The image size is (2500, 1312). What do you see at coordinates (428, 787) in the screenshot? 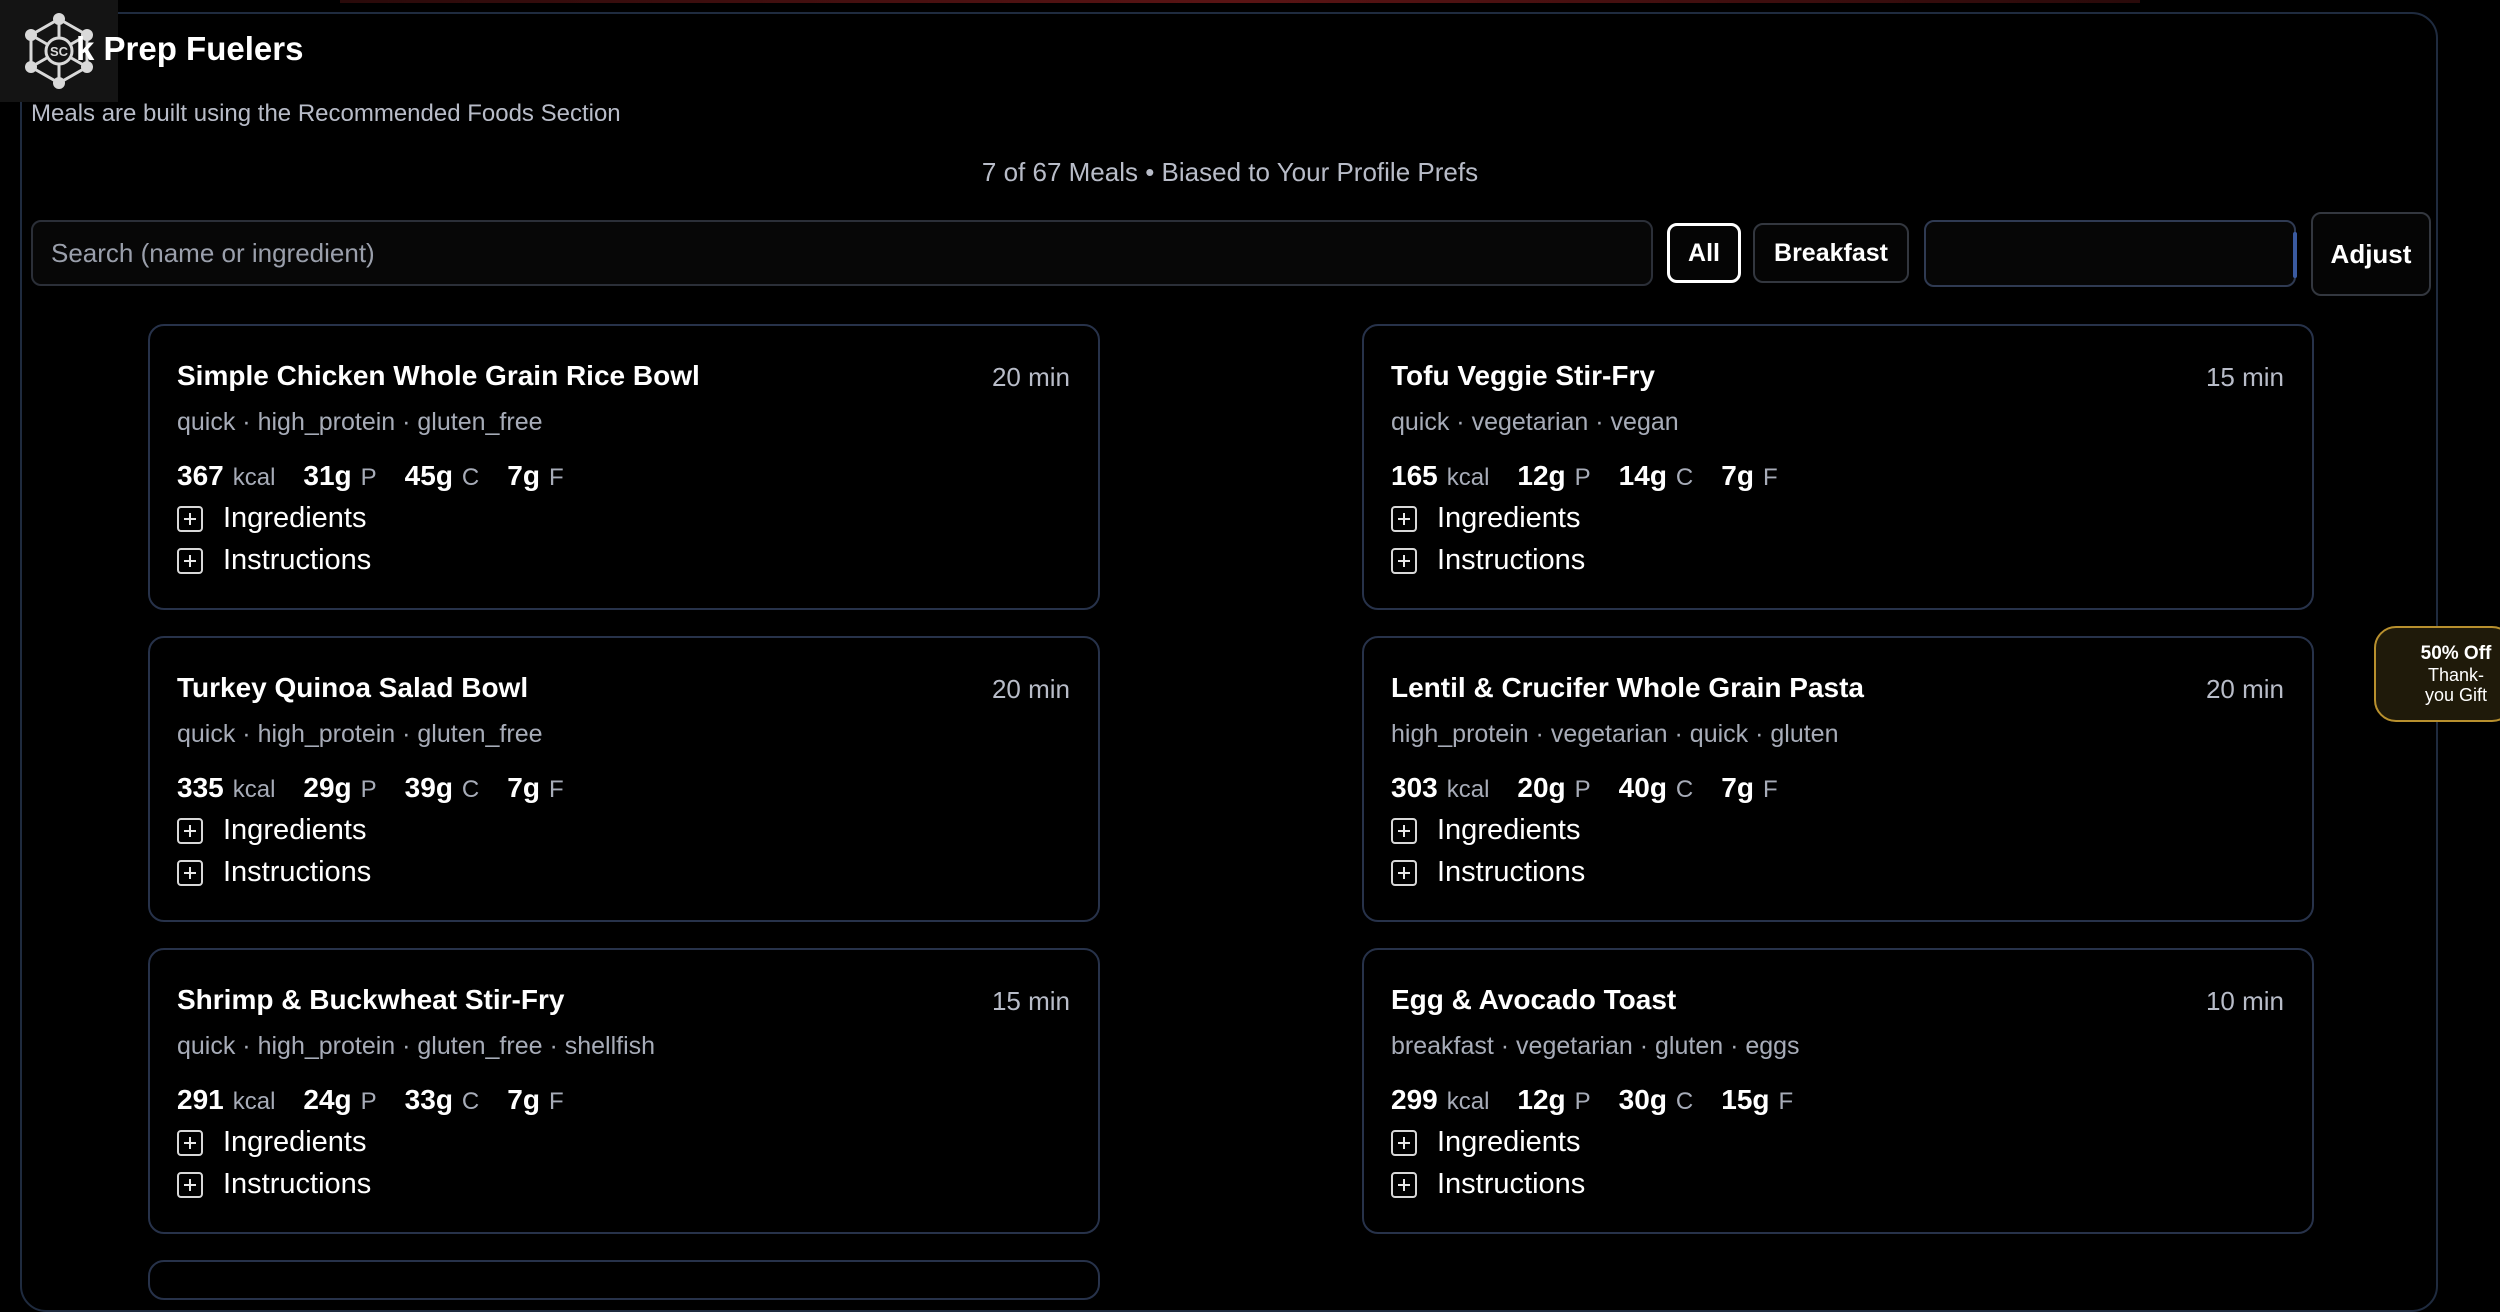
I see `carbs-value: 39g` at bounding box center [428, 787].